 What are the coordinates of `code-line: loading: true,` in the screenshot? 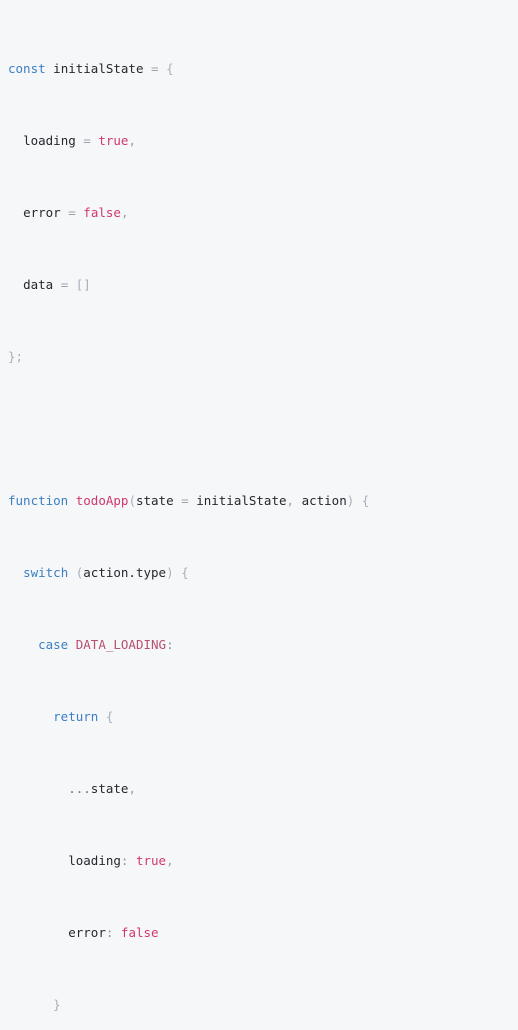 It's located at (263, 861).